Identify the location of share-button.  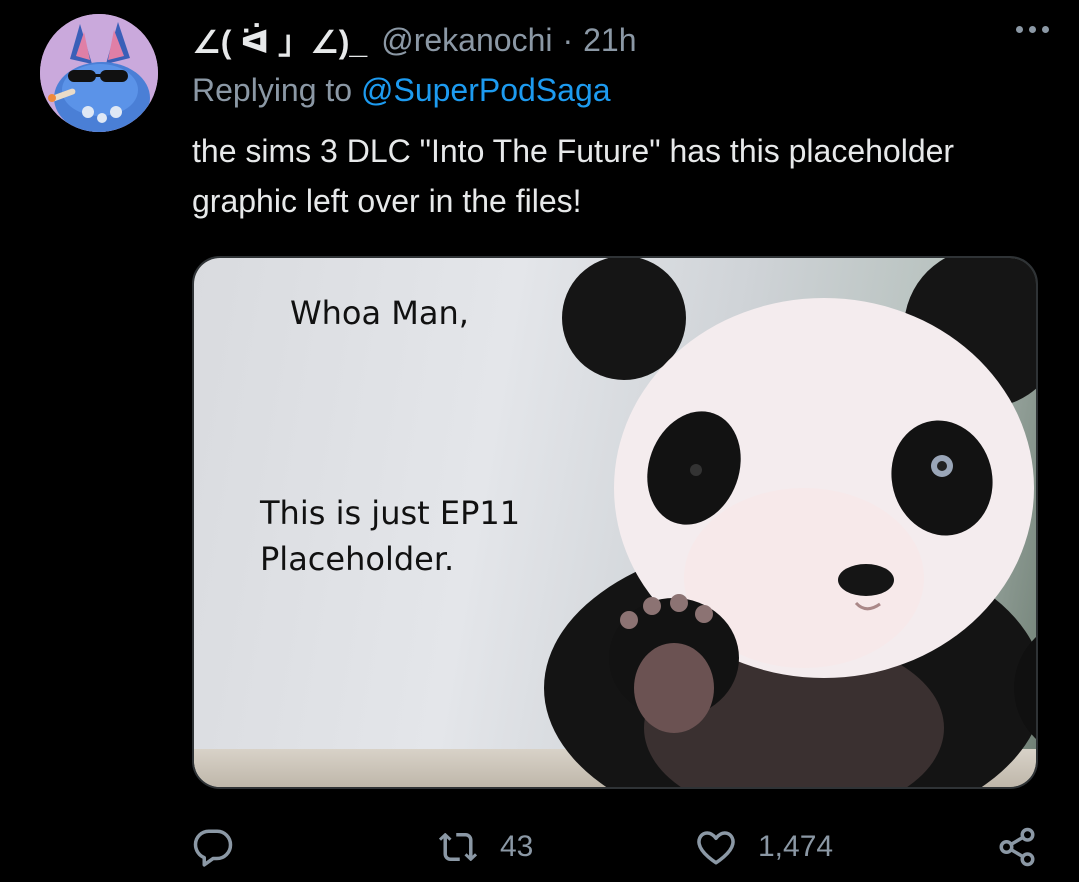
(1017, 847).